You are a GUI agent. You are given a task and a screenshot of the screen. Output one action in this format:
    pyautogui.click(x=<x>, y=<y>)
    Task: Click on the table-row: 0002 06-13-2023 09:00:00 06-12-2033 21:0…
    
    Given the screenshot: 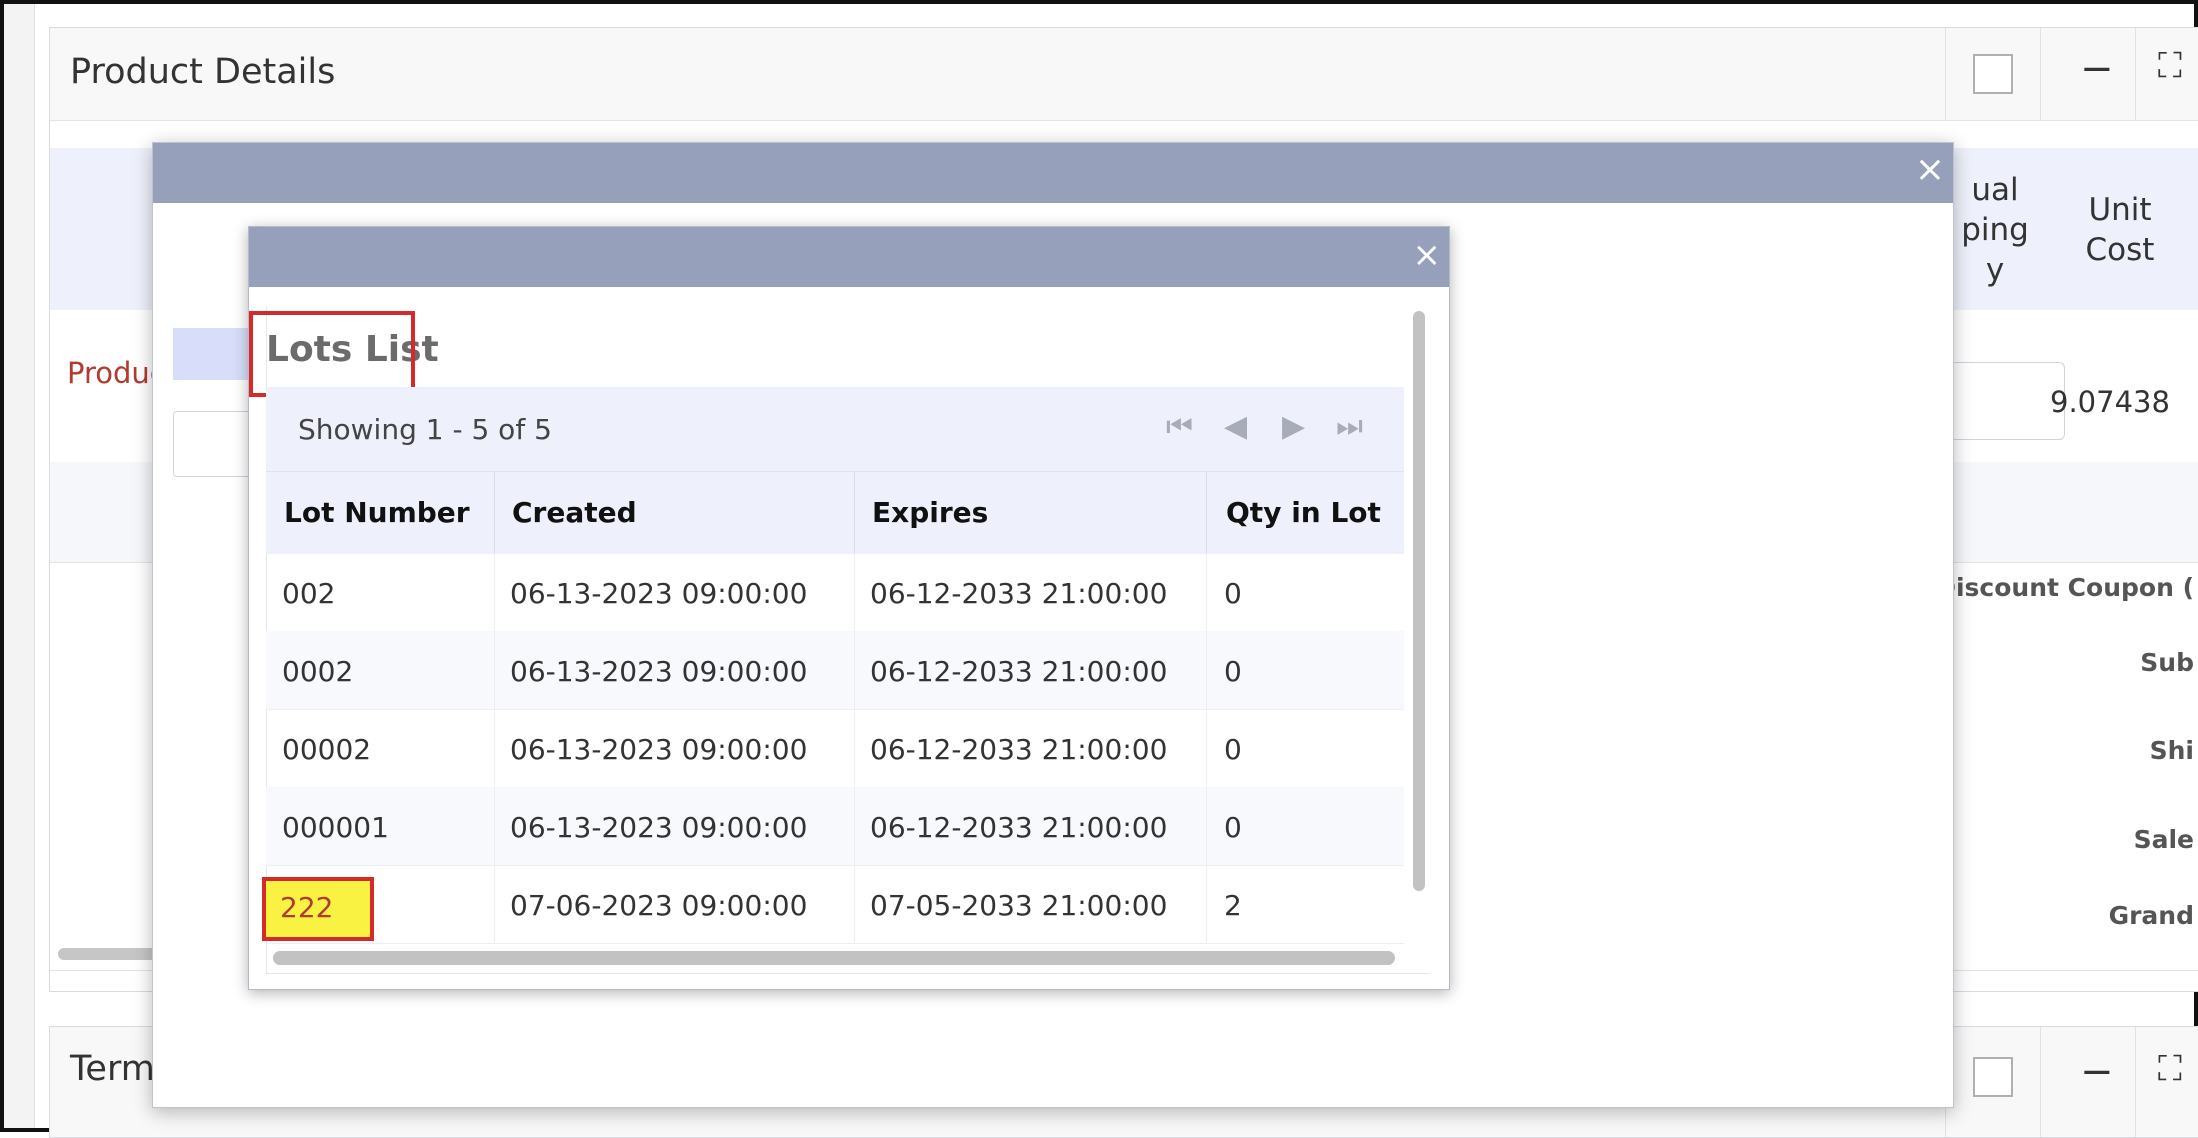 What is the action you would take?
    pyautogui.click(x=835, y=670)
    